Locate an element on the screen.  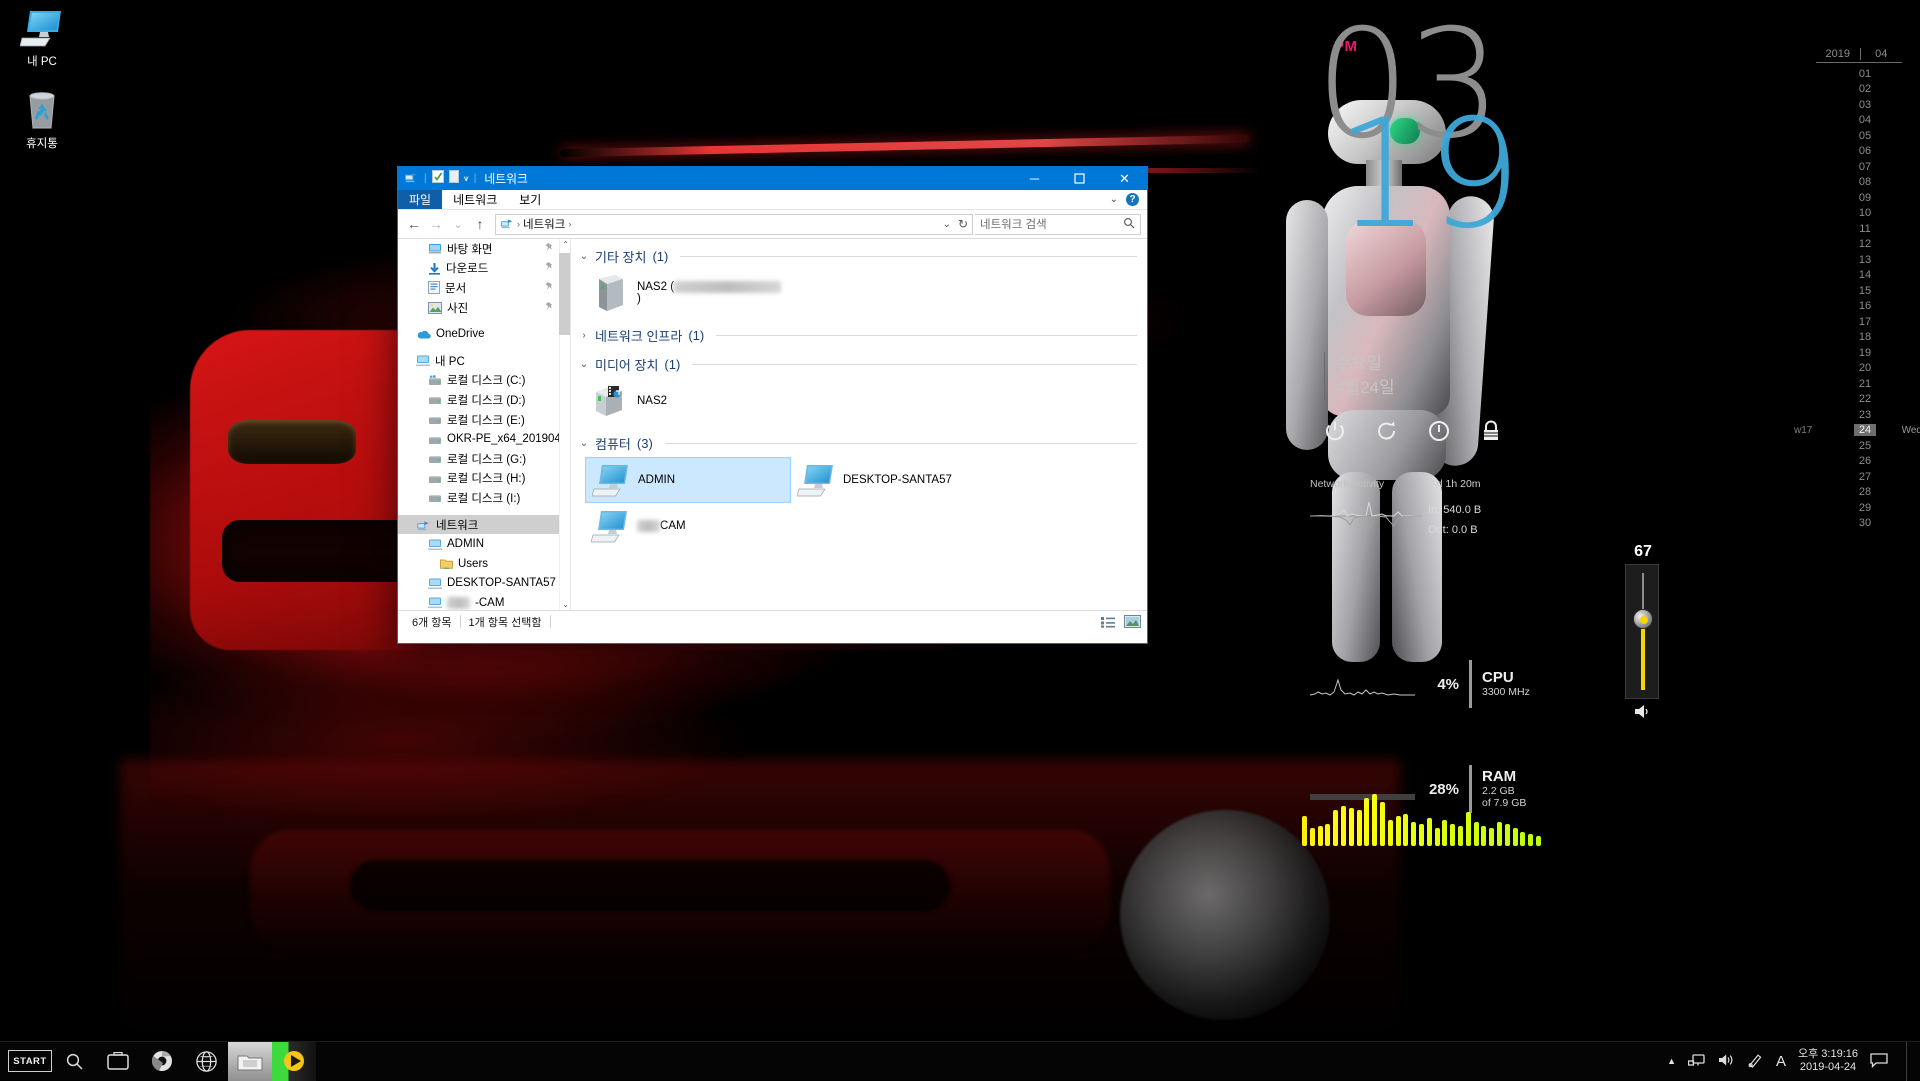
sidebar-item-admin: ADMIN is located at coordinates (484, 544).